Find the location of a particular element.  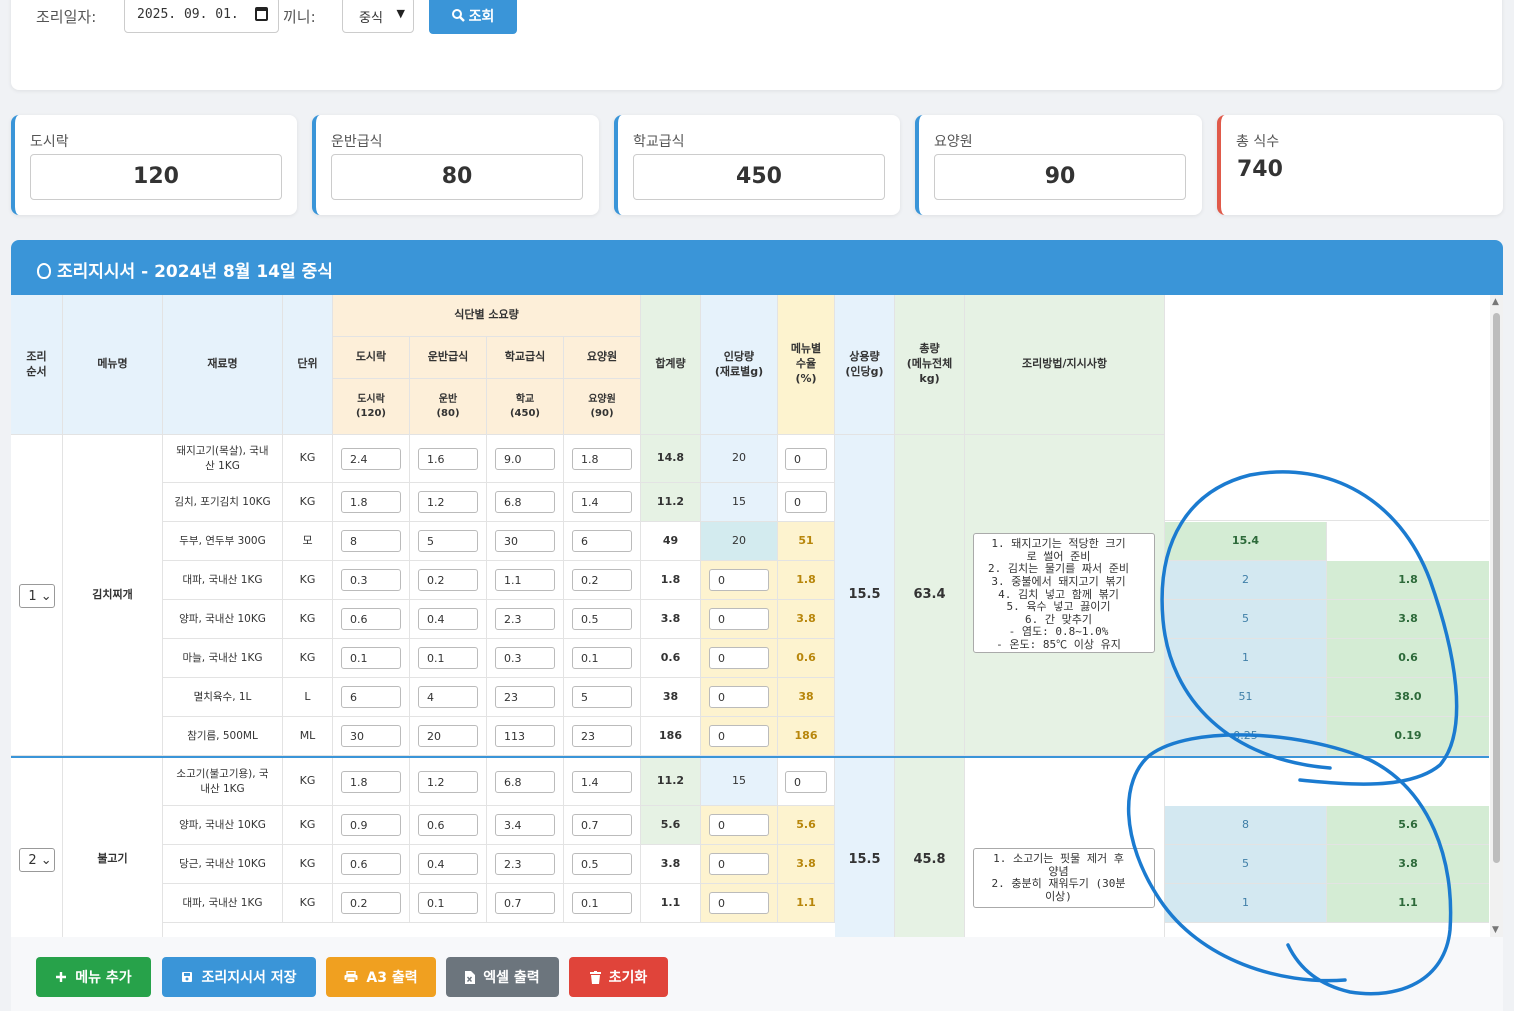

quantity-input: 8 is located at coordinates (371, 541).